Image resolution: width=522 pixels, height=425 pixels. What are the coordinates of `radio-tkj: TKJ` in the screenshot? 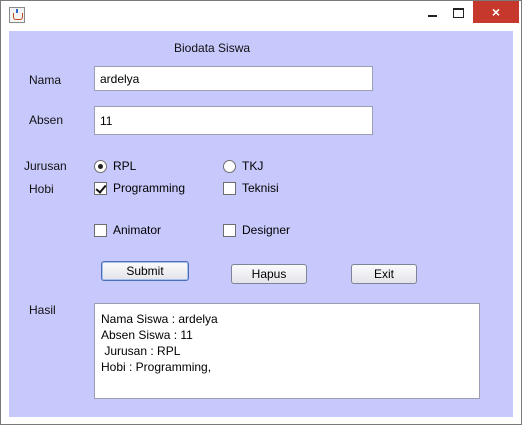 It's located at (243, 166).